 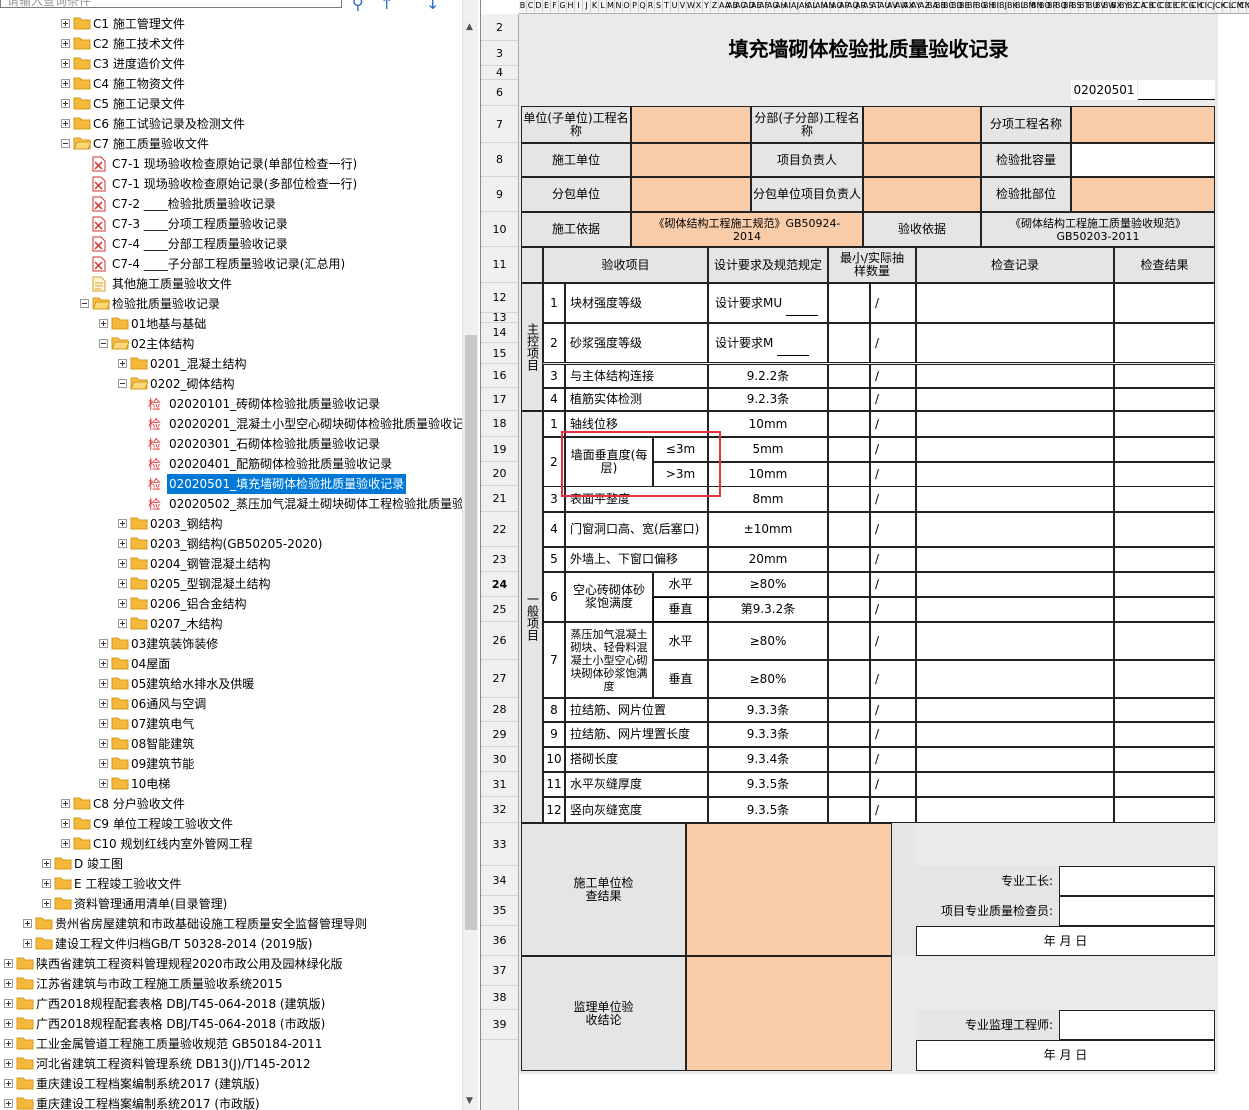 What do you see at coordinates (595, 6) in the screenshot?
I see `column-letter: K` at bounding box center [595, 6].